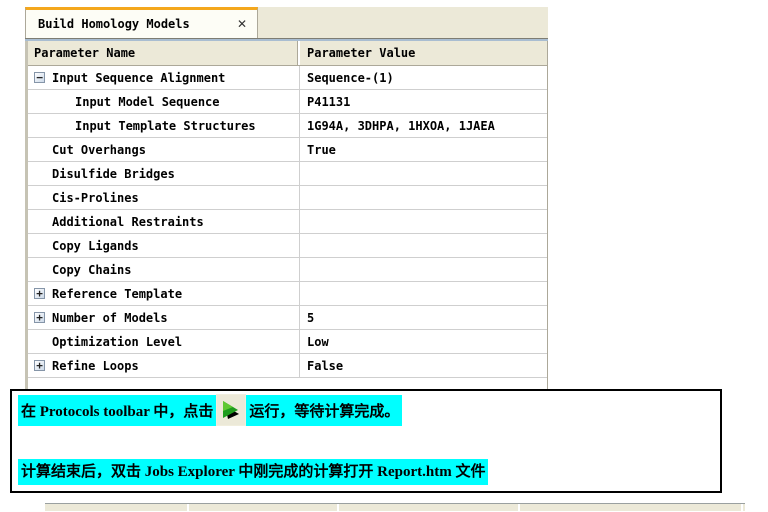 This screenshot has width=768, height=512. I want to click on parameter-name-label: Copy Chains, so click(92, 269).